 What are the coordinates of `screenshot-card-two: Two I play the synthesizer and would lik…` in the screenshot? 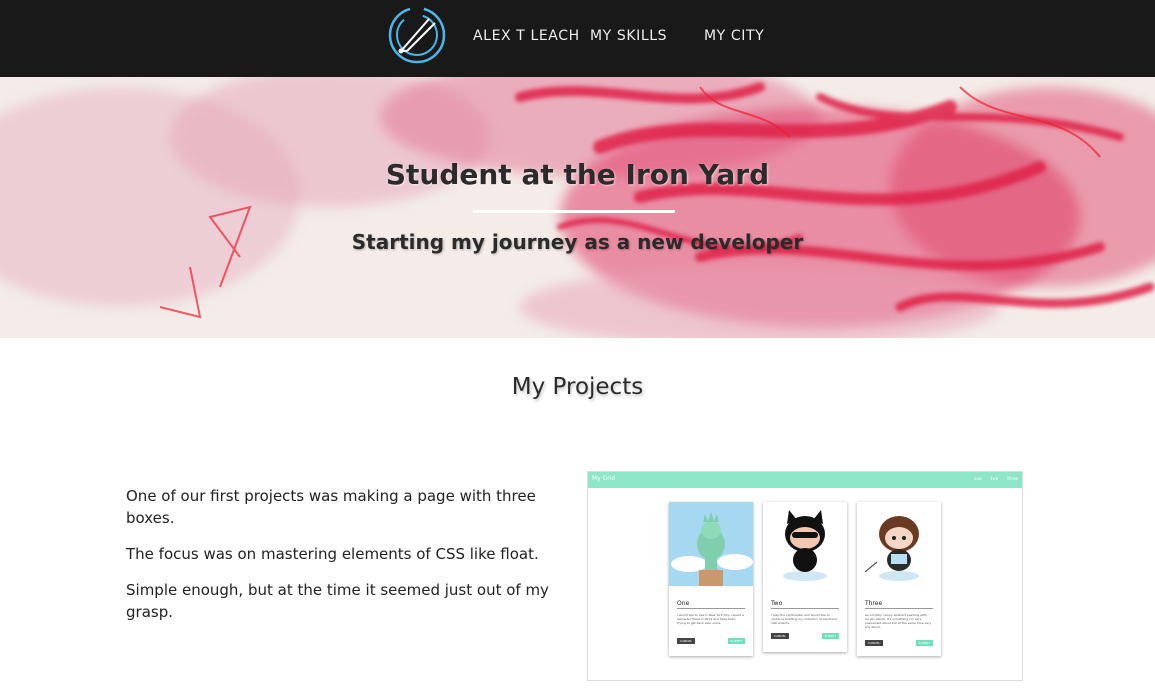 It's located at (805, 577).